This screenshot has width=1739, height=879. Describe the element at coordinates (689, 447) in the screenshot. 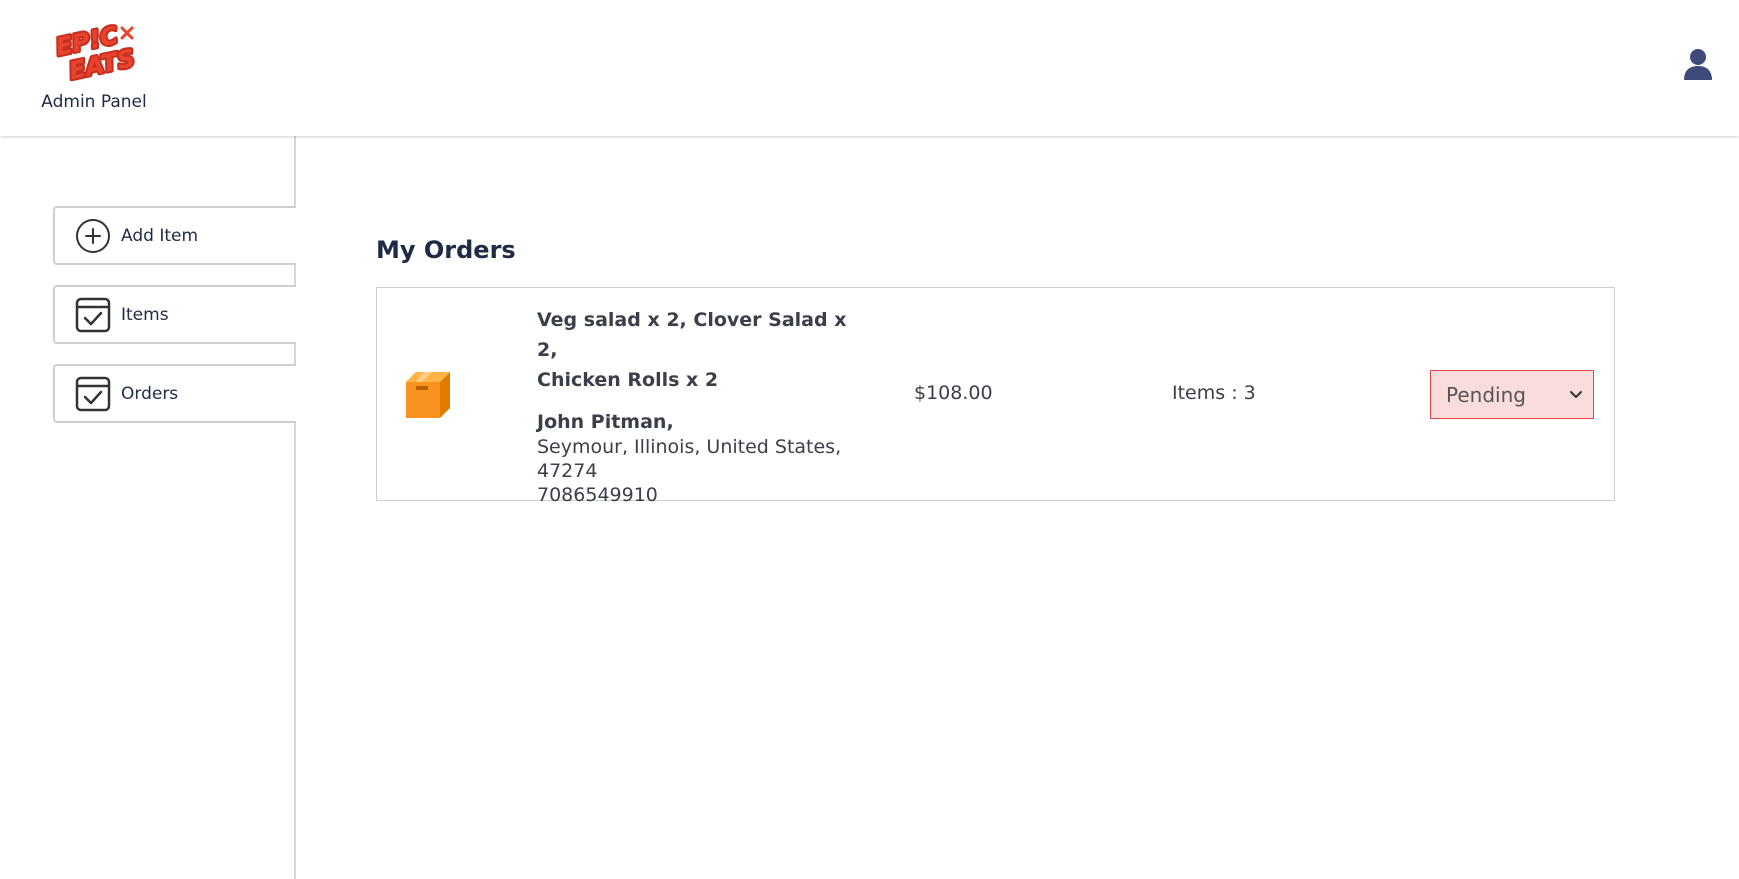

I see `customer-address: Seymour, Illinois, United States,` at that location.